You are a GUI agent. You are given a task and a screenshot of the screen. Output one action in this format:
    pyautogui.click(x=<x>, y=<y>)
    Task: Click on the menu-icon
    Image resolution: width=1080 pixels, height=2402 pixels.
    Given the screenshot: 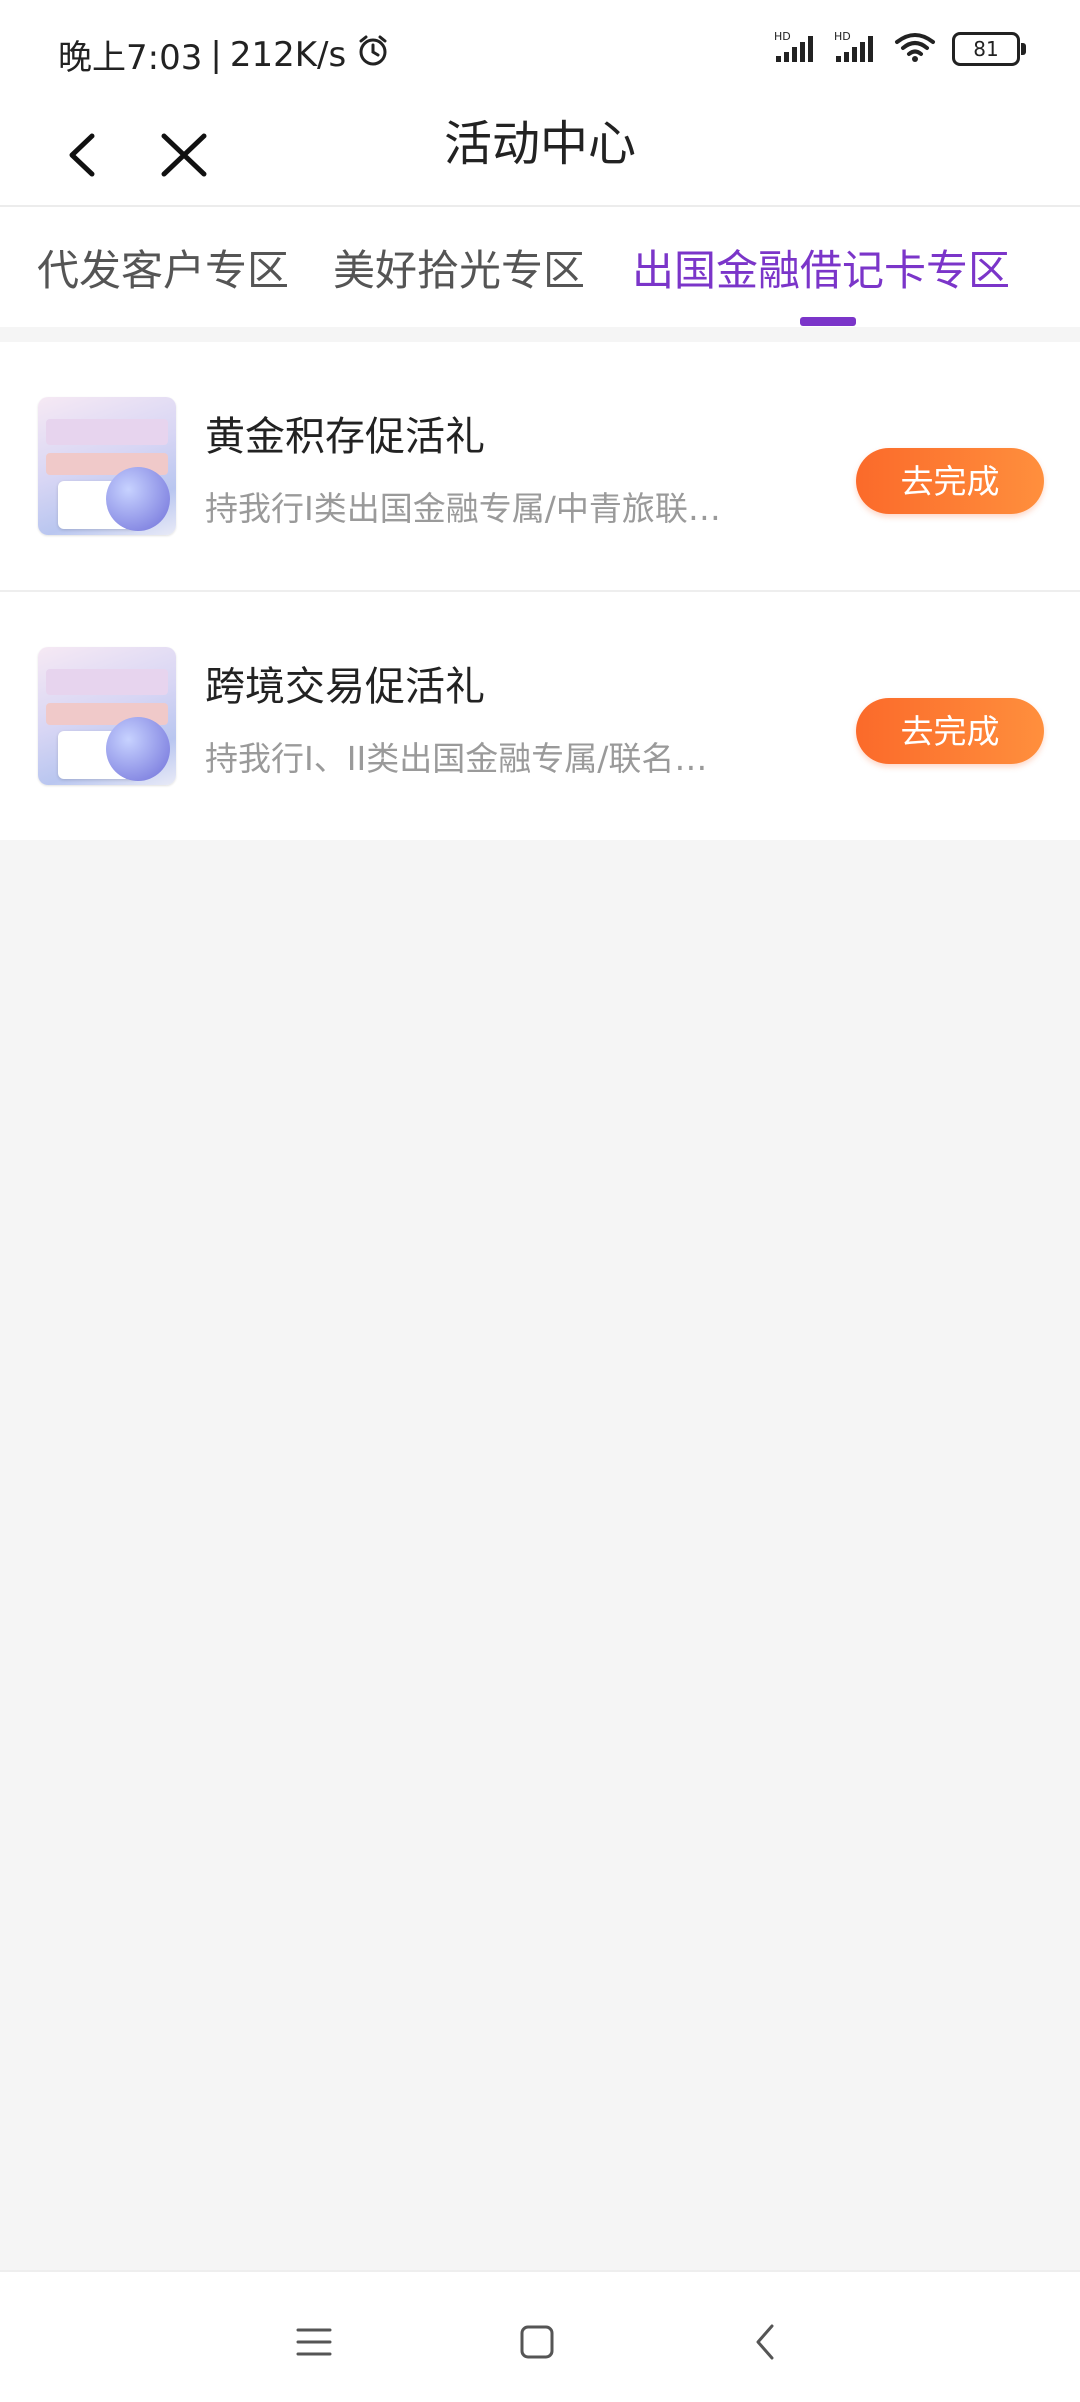 What is the action you would take?
    pyautogui.click(x=314, y=2342)
    